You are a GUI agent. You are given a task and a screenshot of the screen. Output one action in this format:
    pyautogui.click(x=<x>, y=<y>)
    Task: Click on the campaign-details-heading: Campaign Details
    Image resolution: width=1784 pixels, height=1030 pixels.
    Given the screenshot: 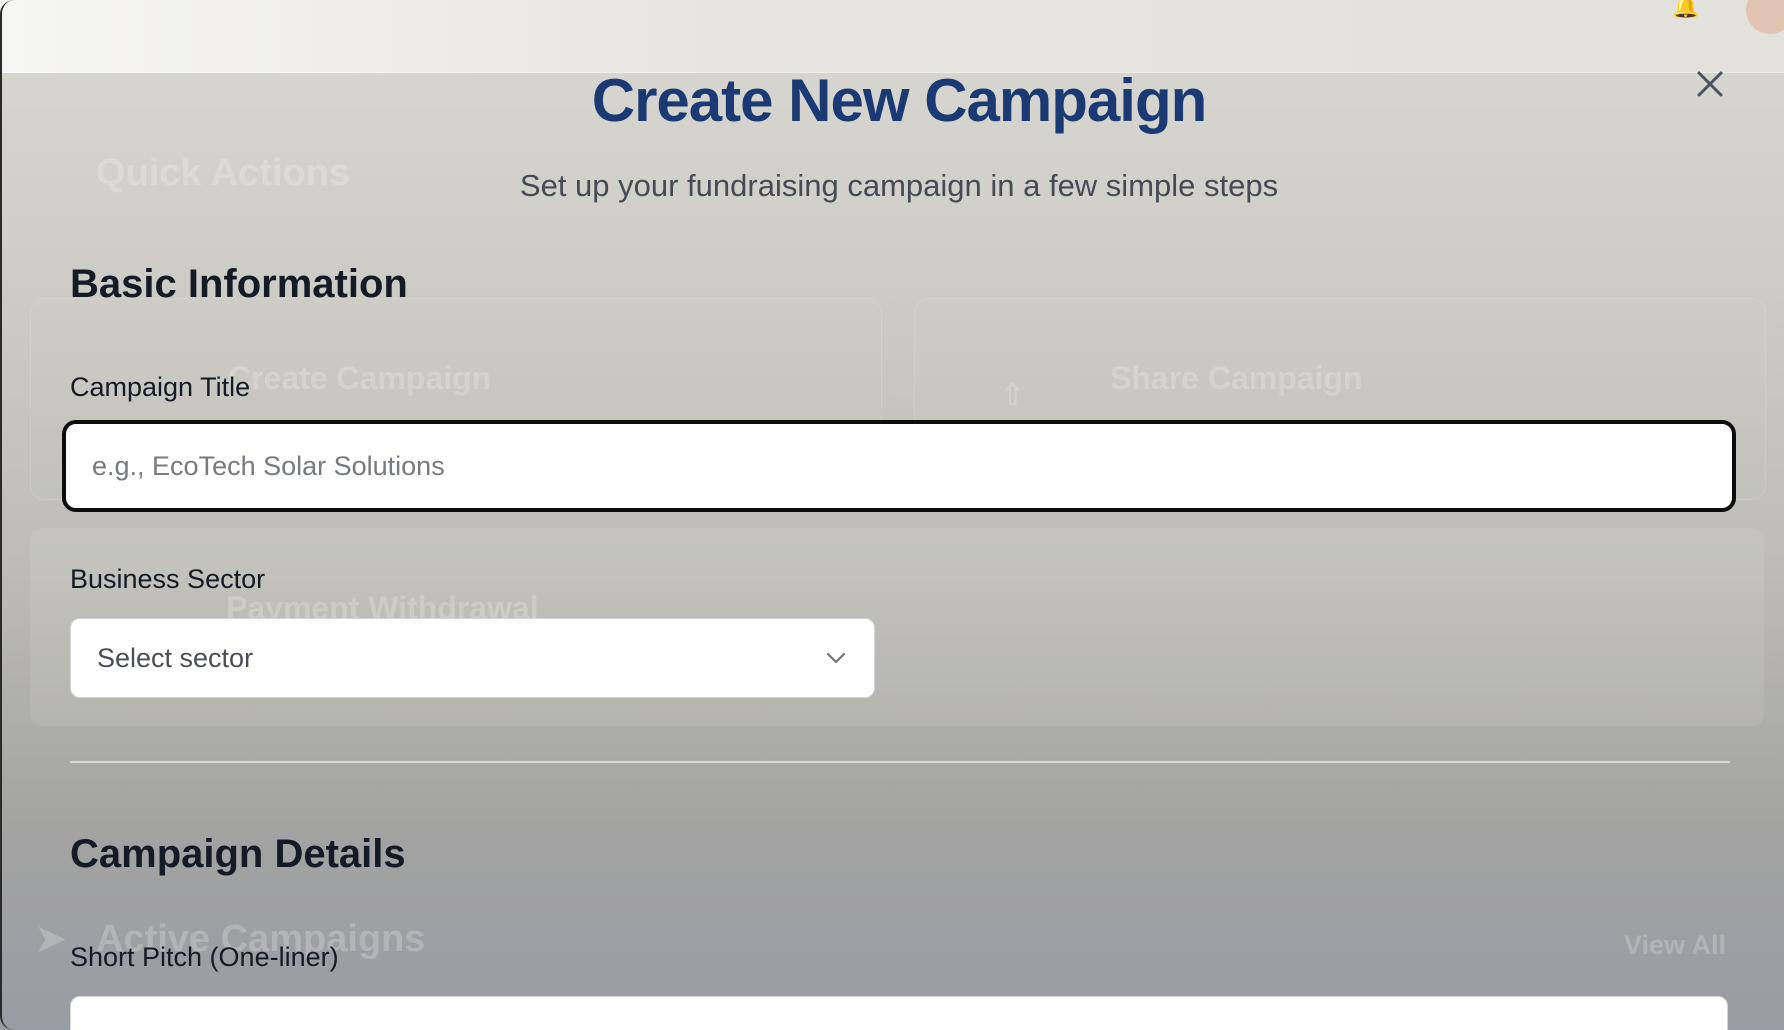 What is the action you would take?
    pyautogui.click(x=238, y=854)
    